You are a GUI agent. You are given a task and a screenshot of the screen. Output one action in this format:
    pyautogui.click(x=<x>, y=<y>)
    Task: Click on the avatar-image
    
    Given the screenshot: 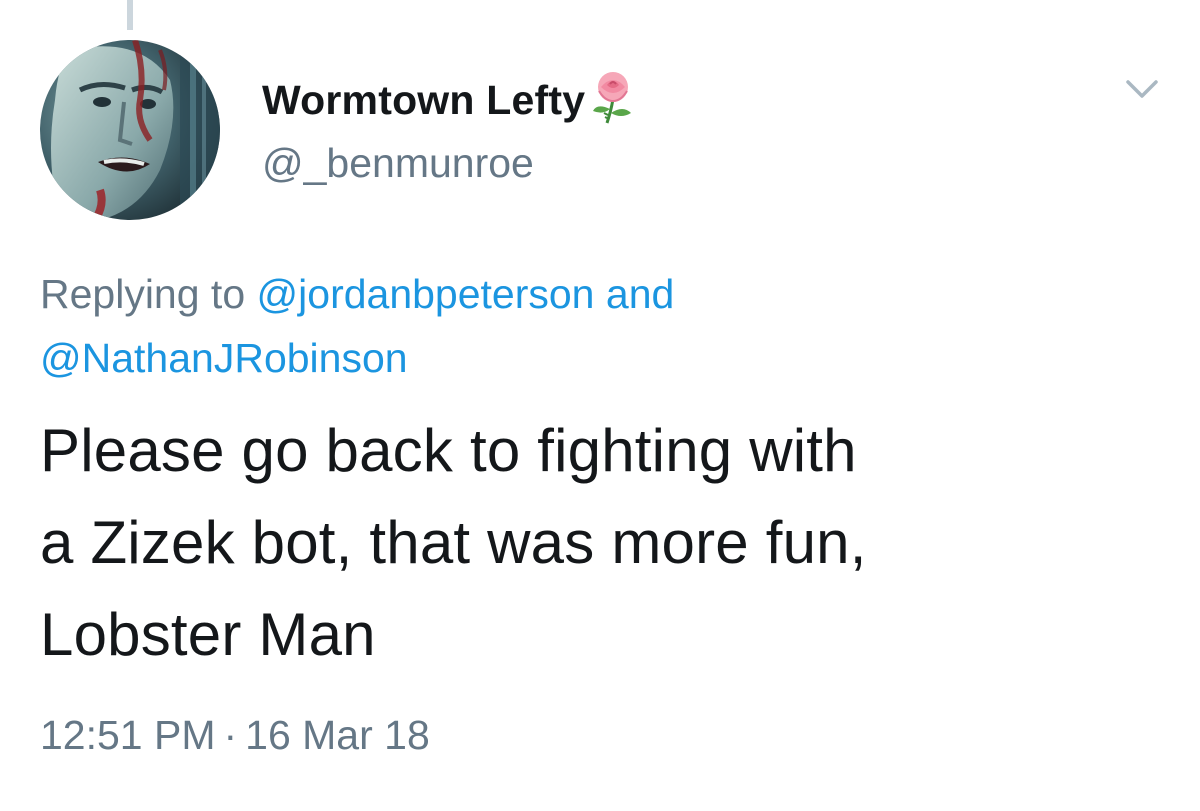 What is the action you would take?
    pyautogui.click(x=130, y=130)
    